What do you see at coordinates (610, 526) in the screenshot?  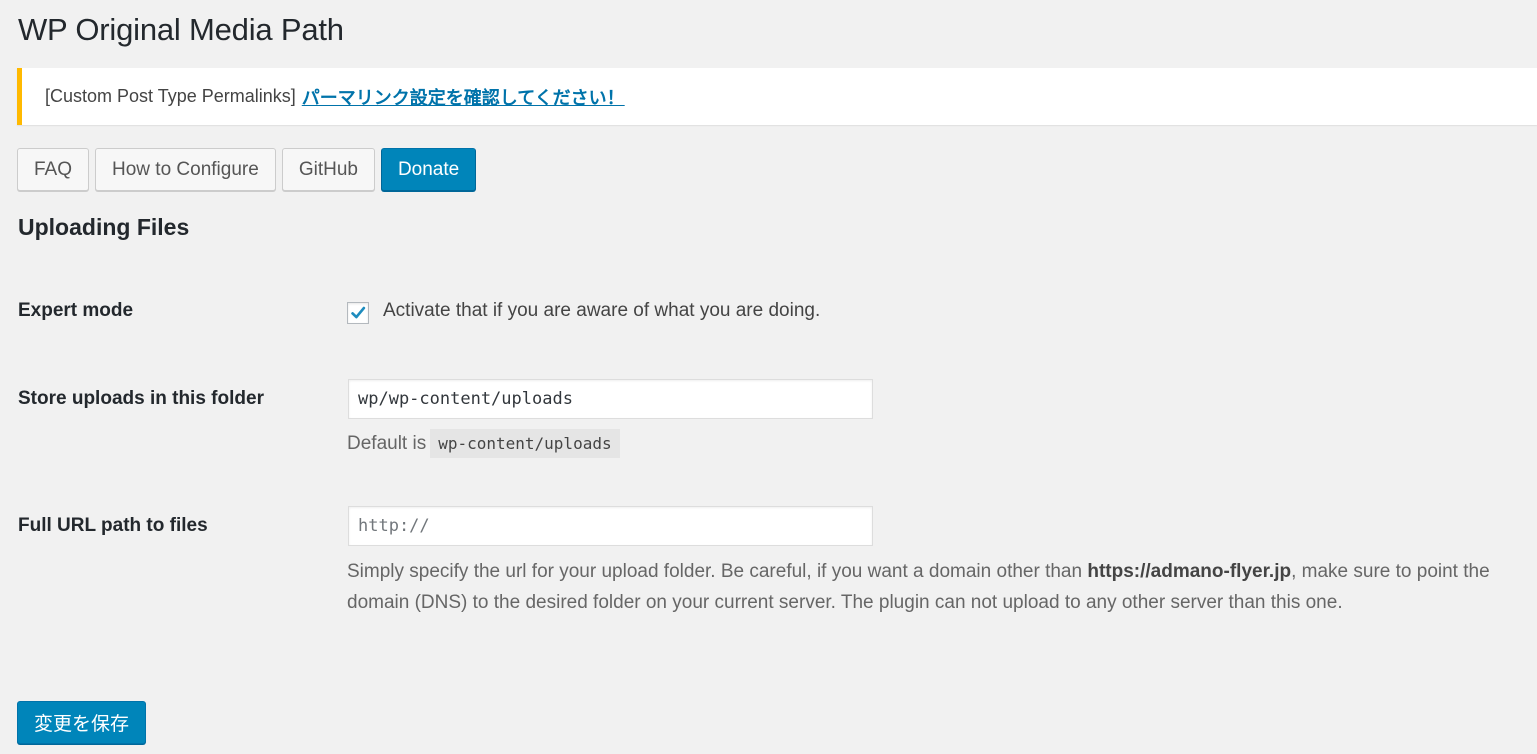 I see `url-path-input` at bounding box center [610, 526].